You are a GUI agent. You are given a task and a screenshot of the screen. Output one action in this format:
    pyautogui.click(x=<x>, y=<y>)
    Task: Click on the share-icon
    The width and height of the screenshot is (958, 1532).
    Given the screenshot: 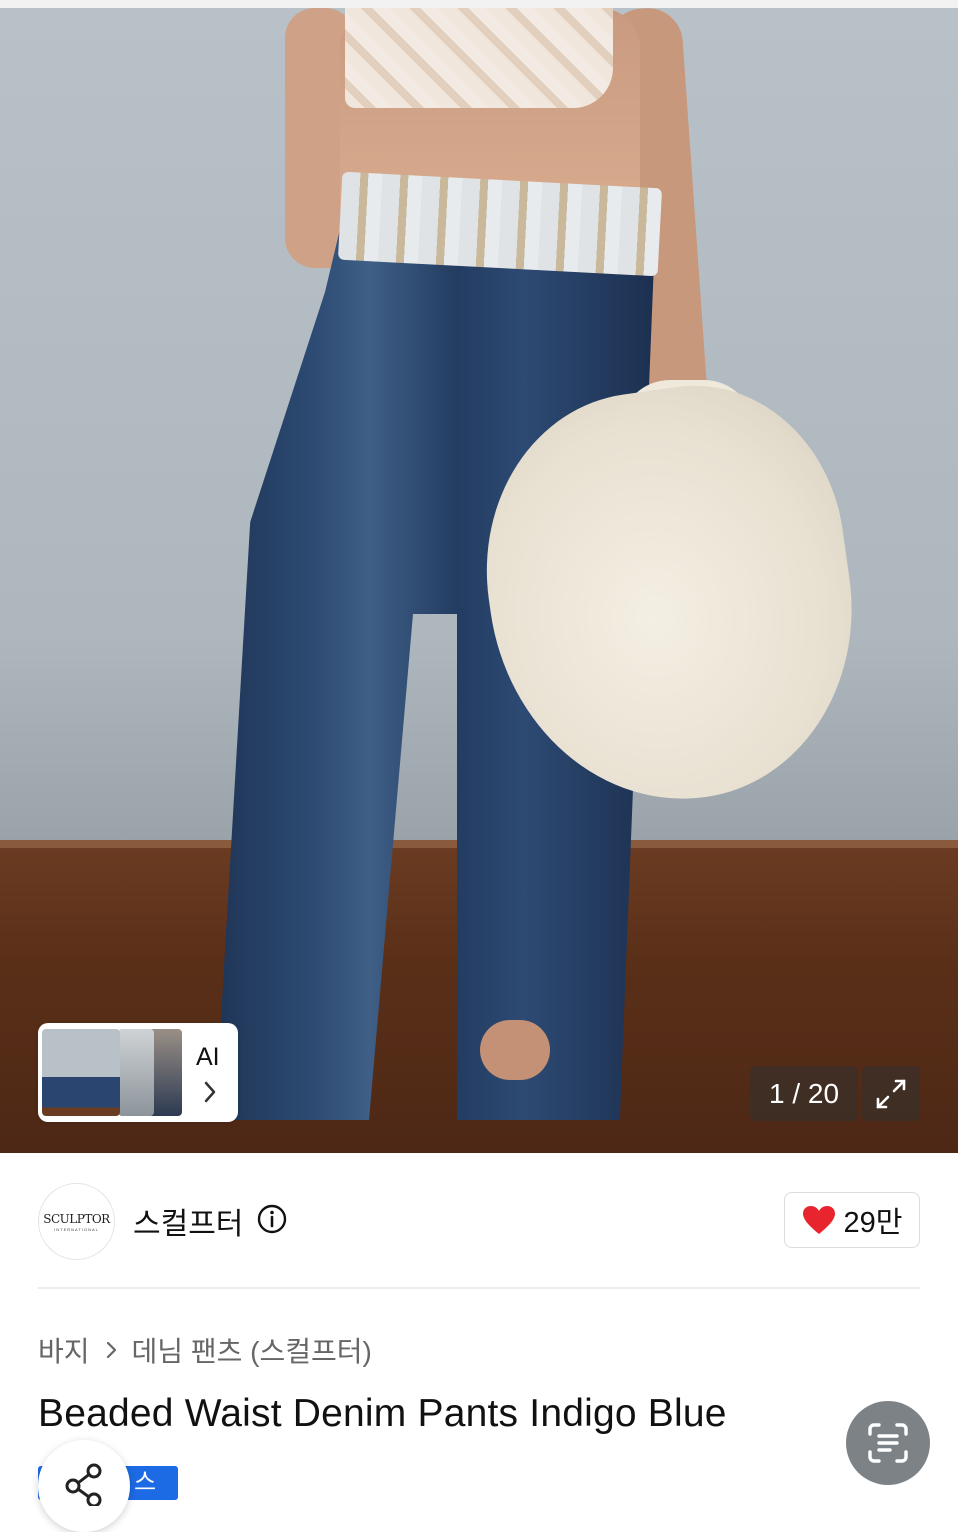 What is the action you would take?
    pyautogui.click(x=83, y=1484)
    